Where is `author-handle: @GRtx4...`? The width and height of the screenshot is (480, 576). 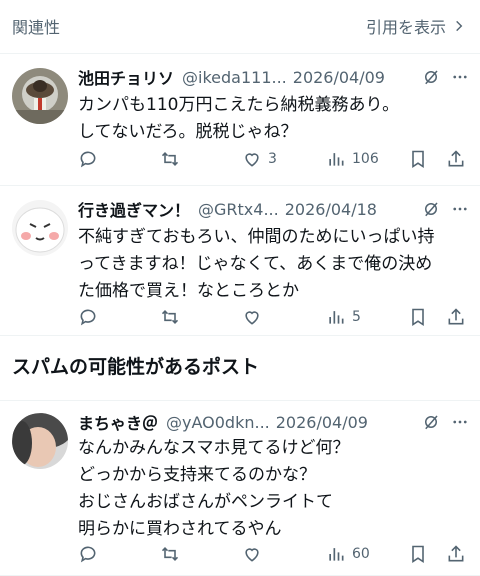
author-handle: @GRtx4... is located at coordinates (238, 209).